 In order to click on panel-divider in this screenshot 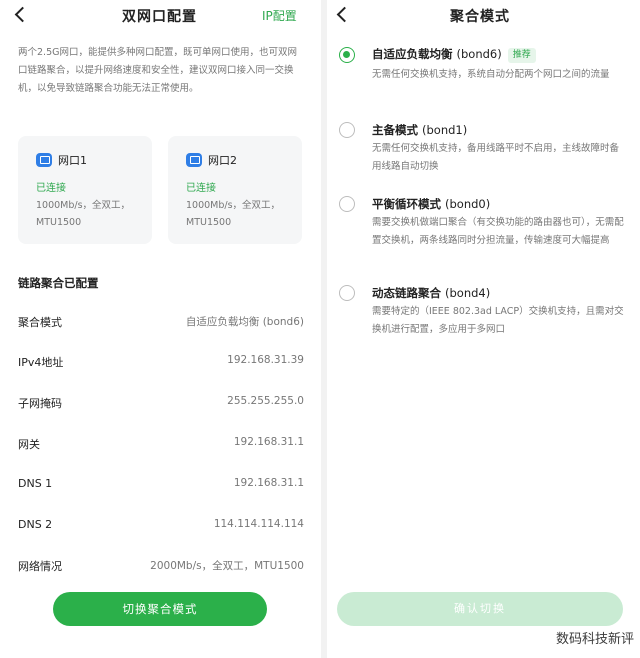, I will do `click(324, 329)`.